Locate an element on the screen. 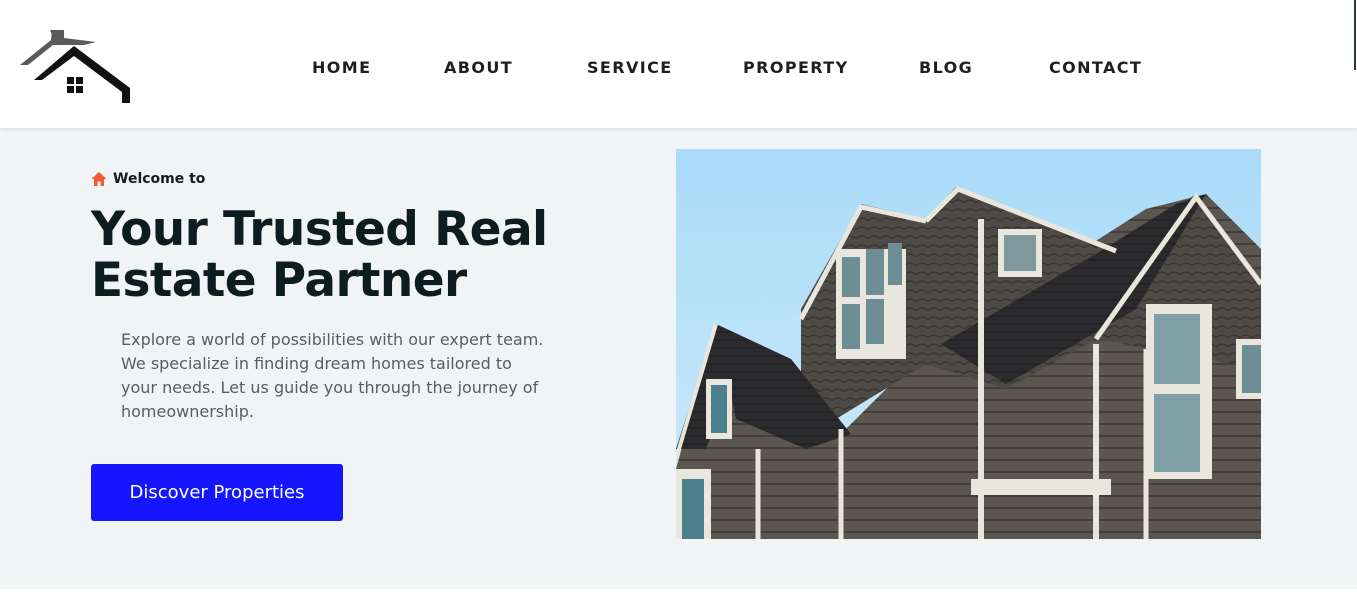  hero-title: Your Trusted Real Estate Partner is located at coordinates (319, 255).